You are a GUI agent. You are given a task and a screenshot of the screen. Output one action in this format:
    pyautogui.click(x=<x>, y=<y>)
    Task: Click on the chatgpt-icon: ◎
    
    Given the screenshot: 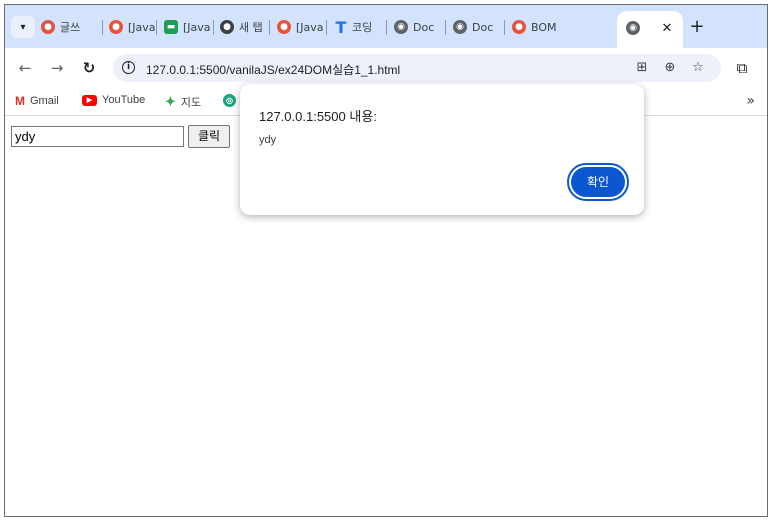 What is the action you would take?
    pyautogui.click(x=229, y=100)
    